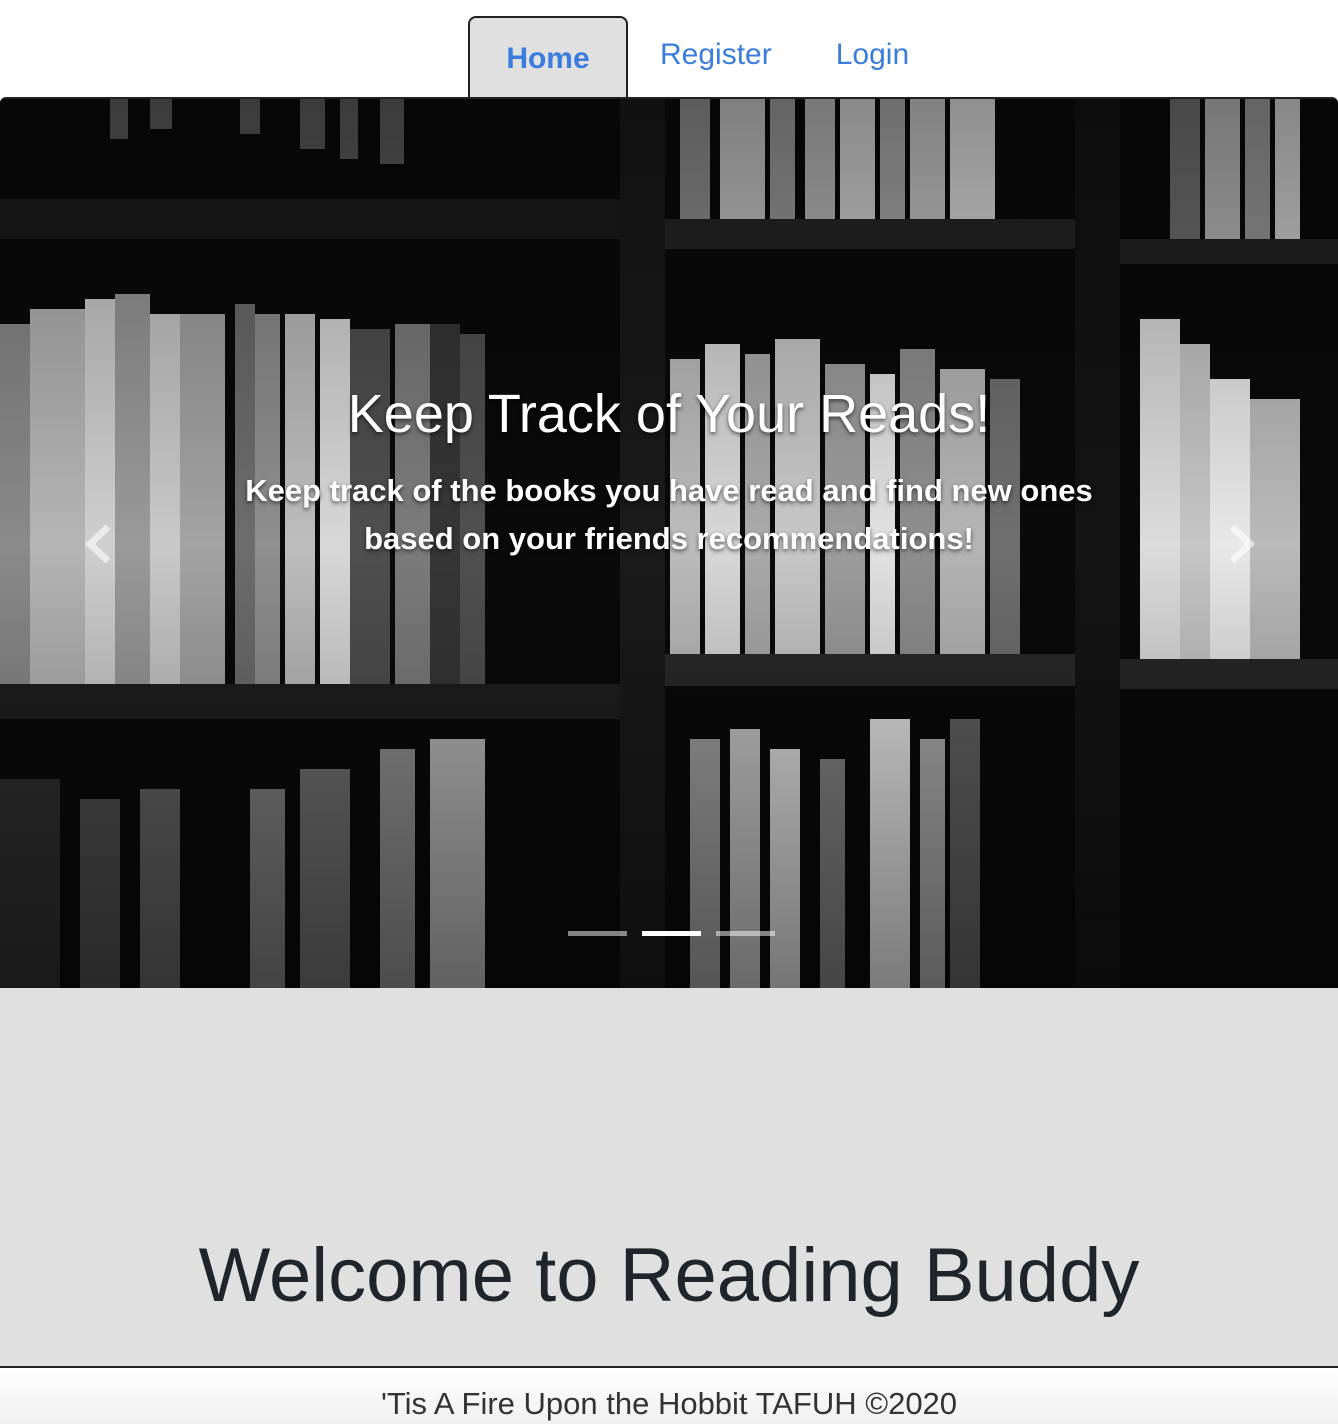 Image resolution: width=1338 pixels, height=1424 pixels. I want to click on chevron-left-icon, so click(97, 544).